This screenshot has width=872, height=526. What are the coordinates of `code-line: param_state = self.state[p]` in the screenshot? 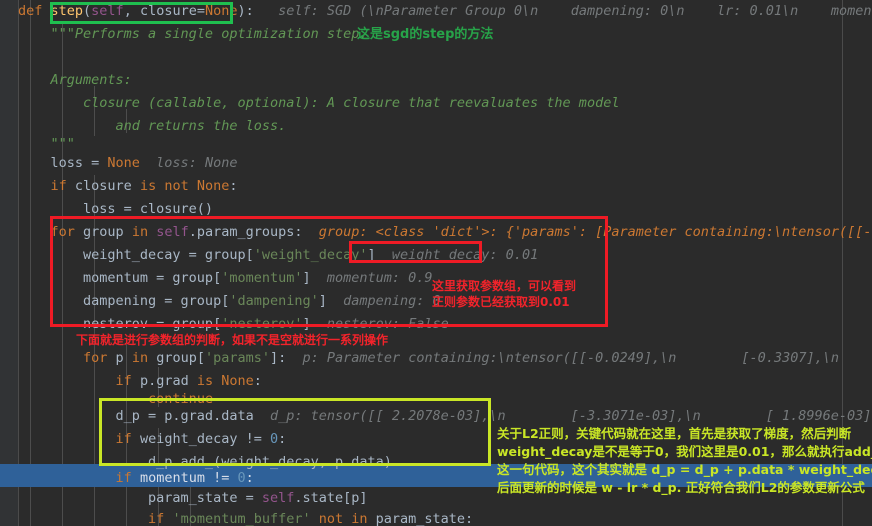 It's located at (193, 498).